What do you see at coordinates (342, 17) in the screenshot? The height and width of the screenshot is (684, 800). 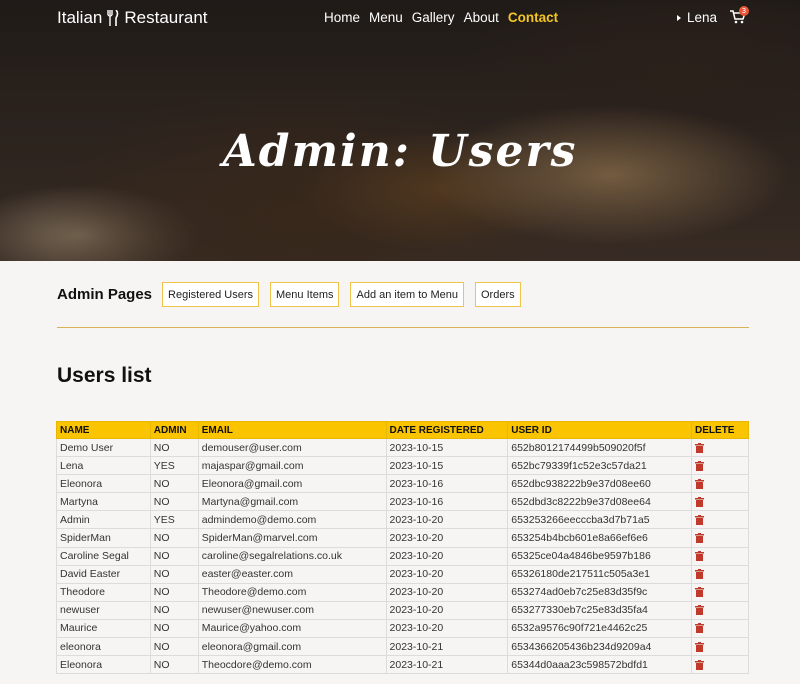 I see `nav-link-home: Home` at bounding box center [342, 17].